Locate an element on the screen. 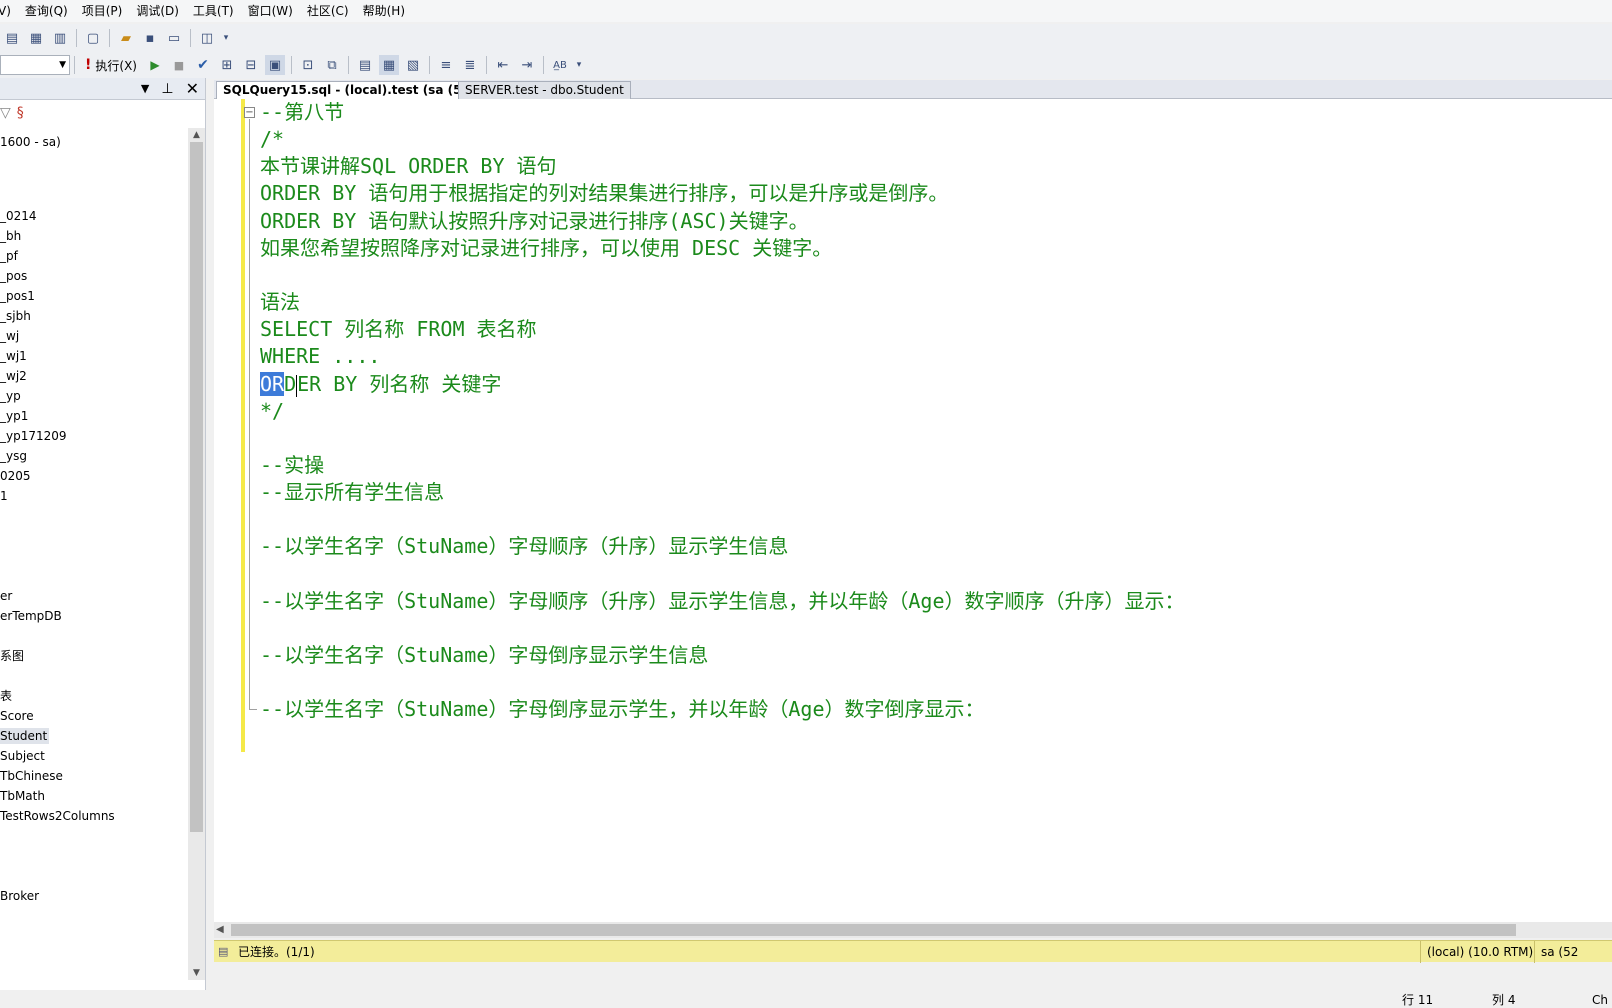  standard-toolbar: ▤ ▦ ▥ ▢ ▰ ▪ ▭ ◫ ▾ is located at coordinates (806, 38).